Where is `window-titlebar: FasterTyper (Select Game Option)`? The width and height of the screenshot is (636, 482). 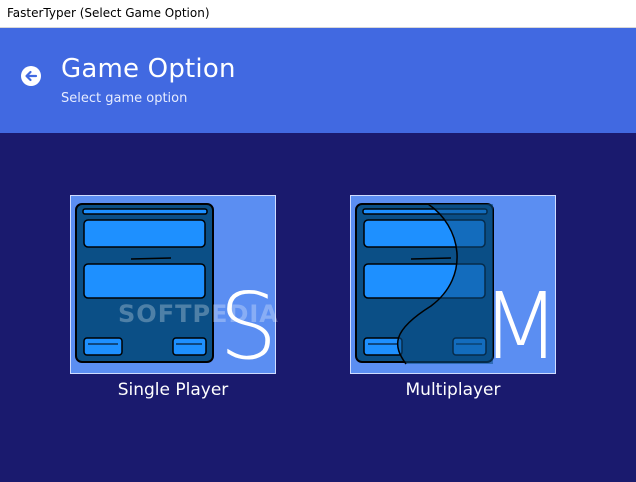 window-titlebar: FasterTyper (Select Game Option) is located at coordinates (318, 14).